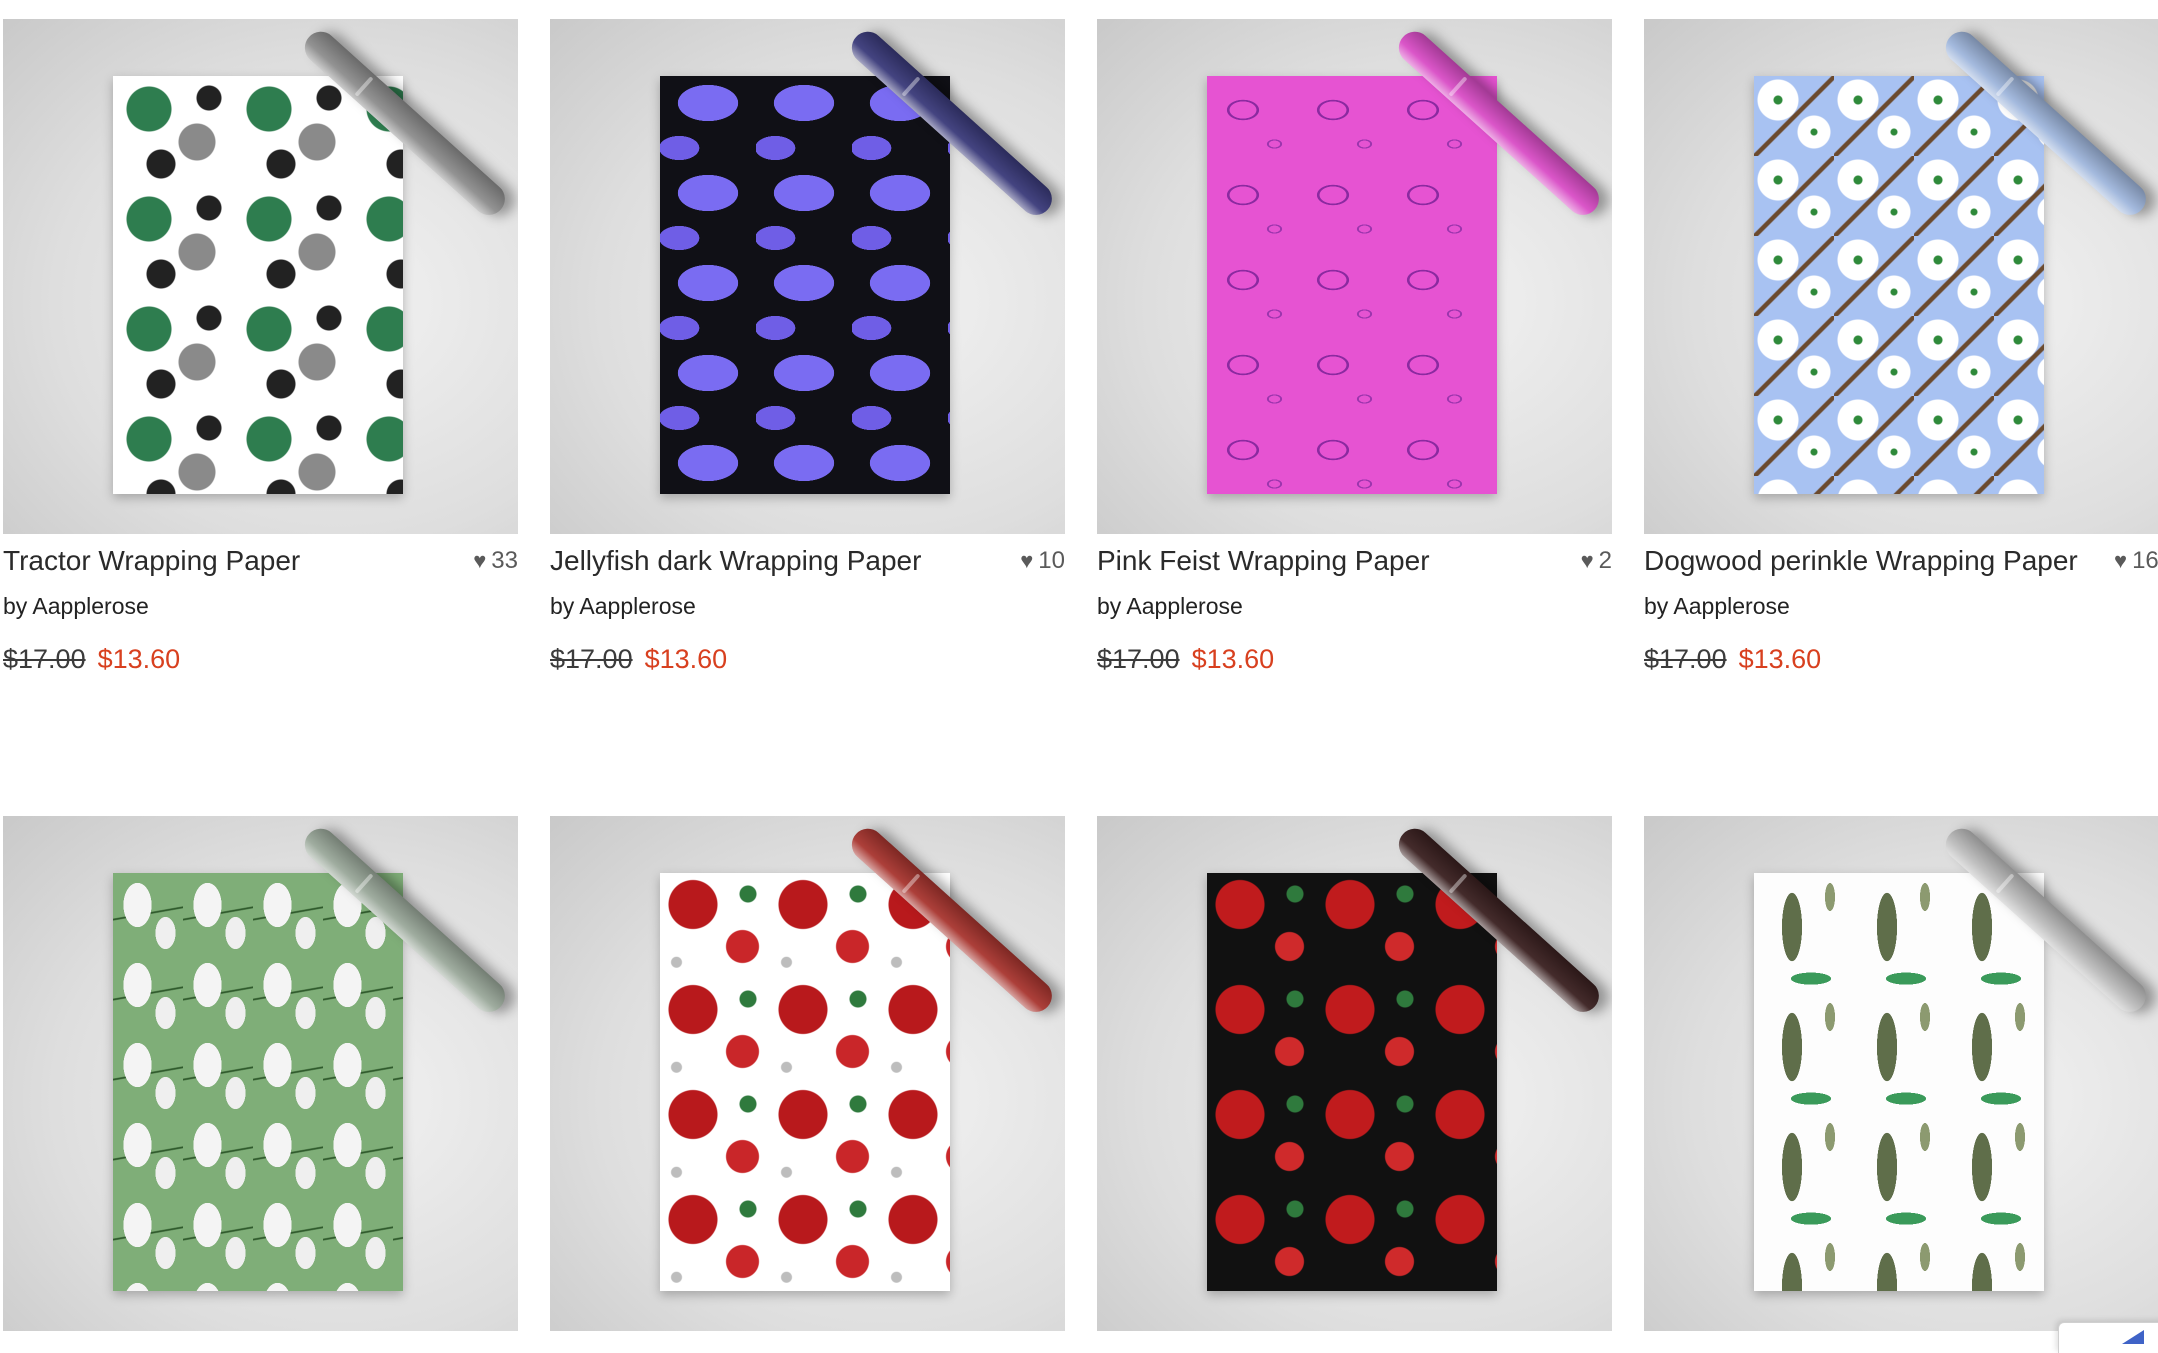  Describe the element at coordinates (504, 560) in the screenshot. I see `likes-count: 33` at that location.